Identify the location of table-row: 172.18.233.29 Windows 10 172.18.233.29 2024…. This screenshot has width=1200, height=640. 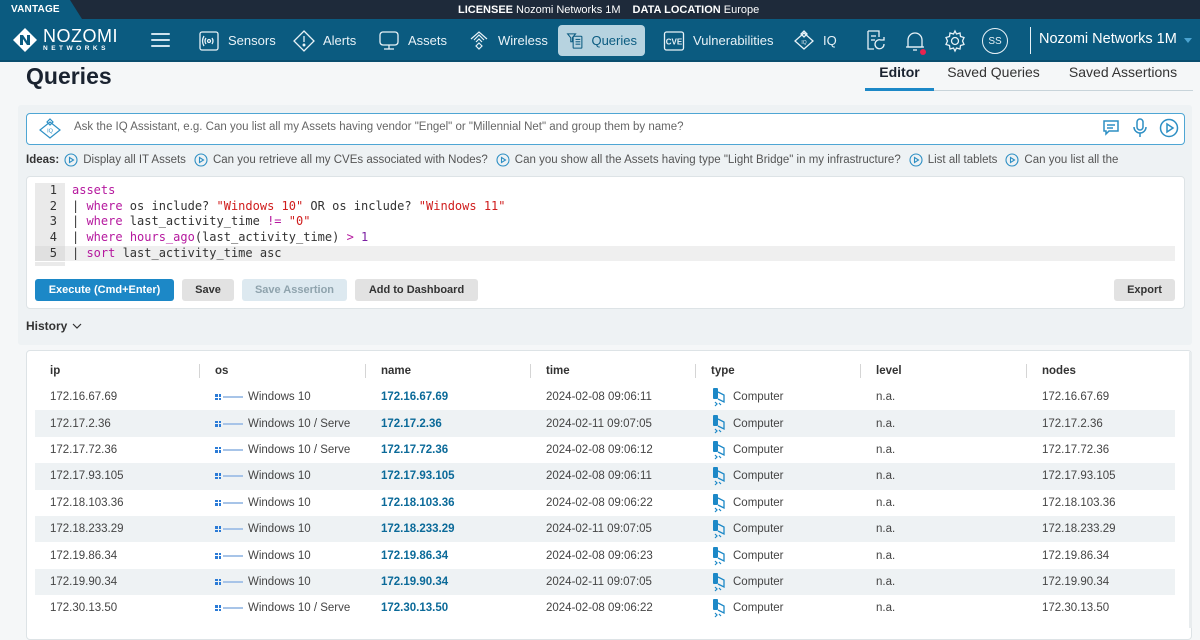
(605, 529).